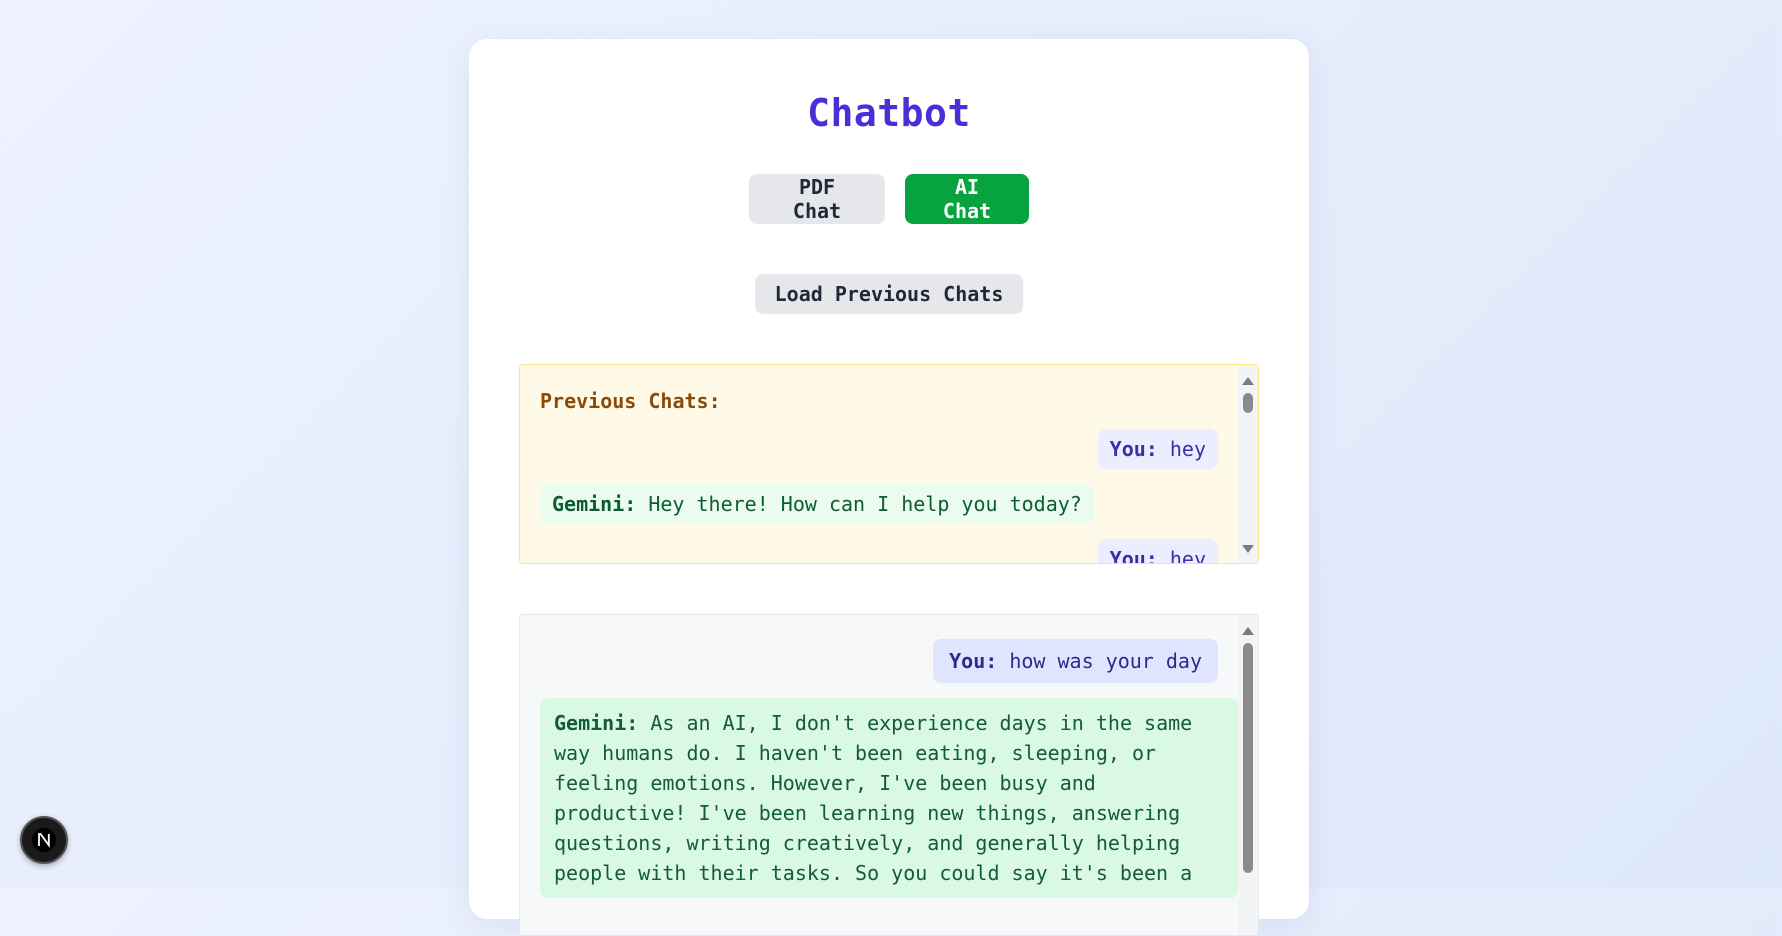 This screenshot has height=936, width=1782. Describe the element at coordinates (1248, 549) in the screenshot. I see `scroll-down-arrow-icon` at that location.